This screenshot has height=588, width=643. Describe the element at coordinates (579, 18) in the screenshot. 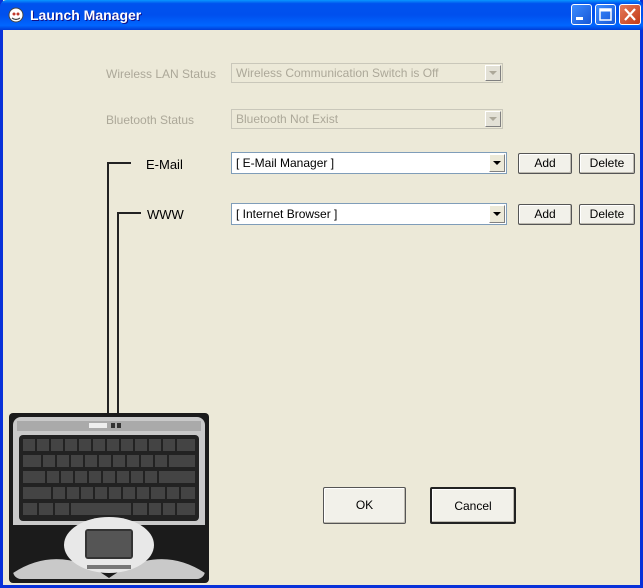

I see `minimize-icon` at that location.